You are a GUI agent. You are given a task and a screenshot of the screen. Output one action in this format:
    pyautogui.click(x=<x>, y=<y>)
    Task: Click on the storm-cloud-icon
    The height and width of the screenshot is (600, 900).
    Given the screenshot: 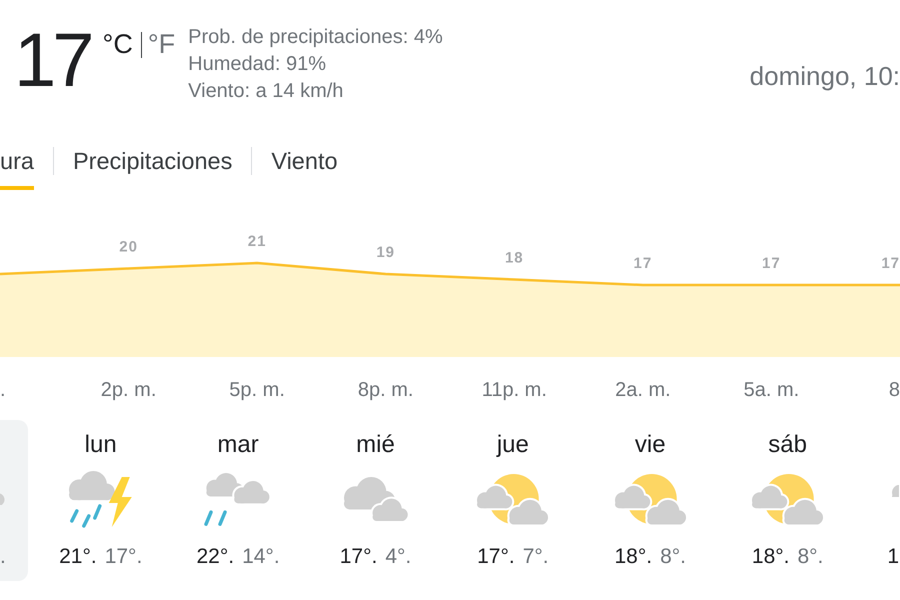 What is the action you would take?
    pyautogui.click(x=100, y=499)
    